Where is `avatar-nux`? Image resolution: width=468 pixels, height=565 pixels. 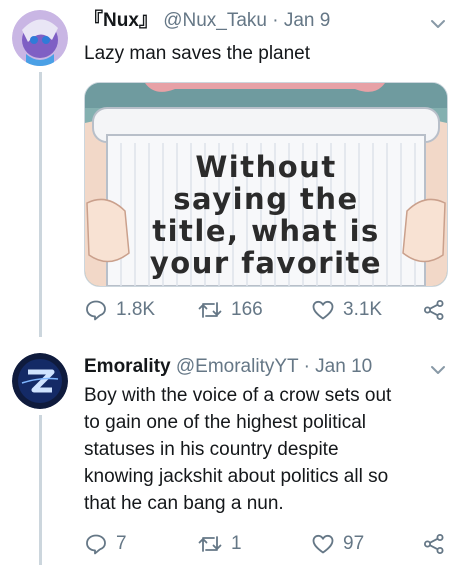
avatar-nux is located at coordinates (40, 38).